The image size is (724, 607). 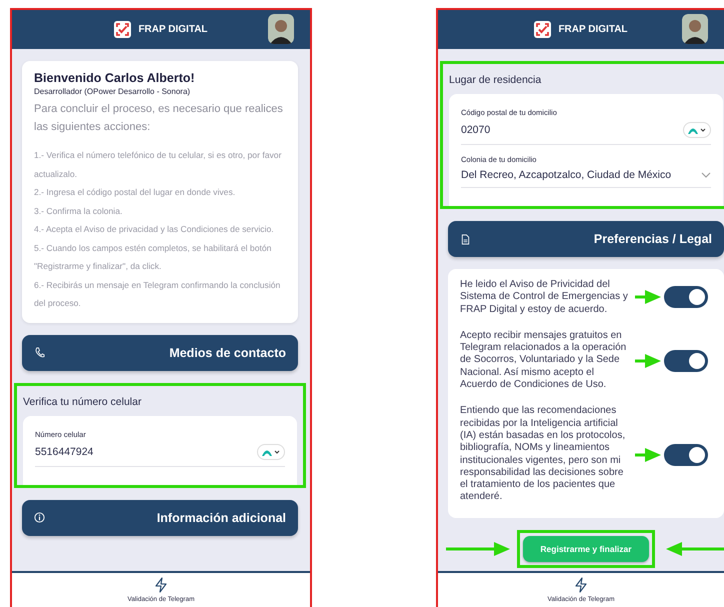 I want to click on field-value: 02070, so click(x=475, y=130).